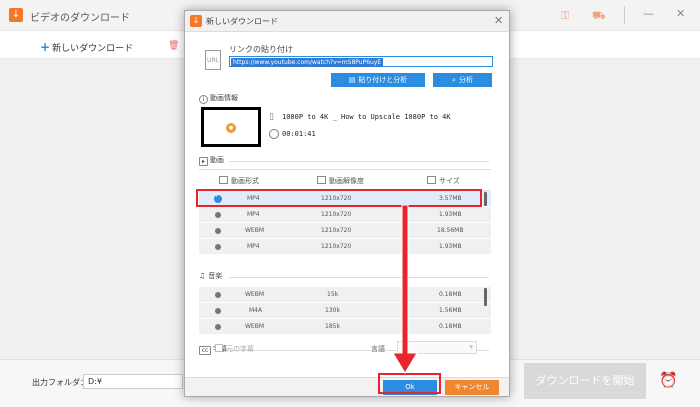 This screenshot has height=407, width=700. What do you see at coordinates (271, 117) in the screenshot?
I see `file-icon: ▯` at bounding box center [271, 117].